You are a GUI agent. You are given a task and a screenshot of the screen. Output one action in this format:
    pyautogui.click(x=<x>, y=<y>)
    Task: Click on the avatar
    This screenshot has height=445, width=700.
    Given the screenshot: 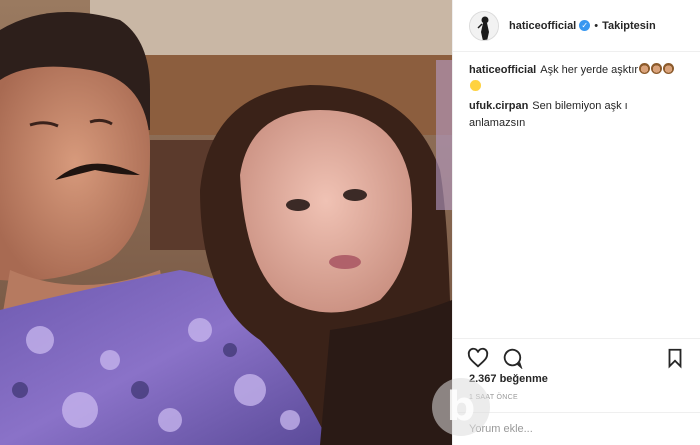 What is the action you would take?
    pyautogui.click(x=484, y=25)
    